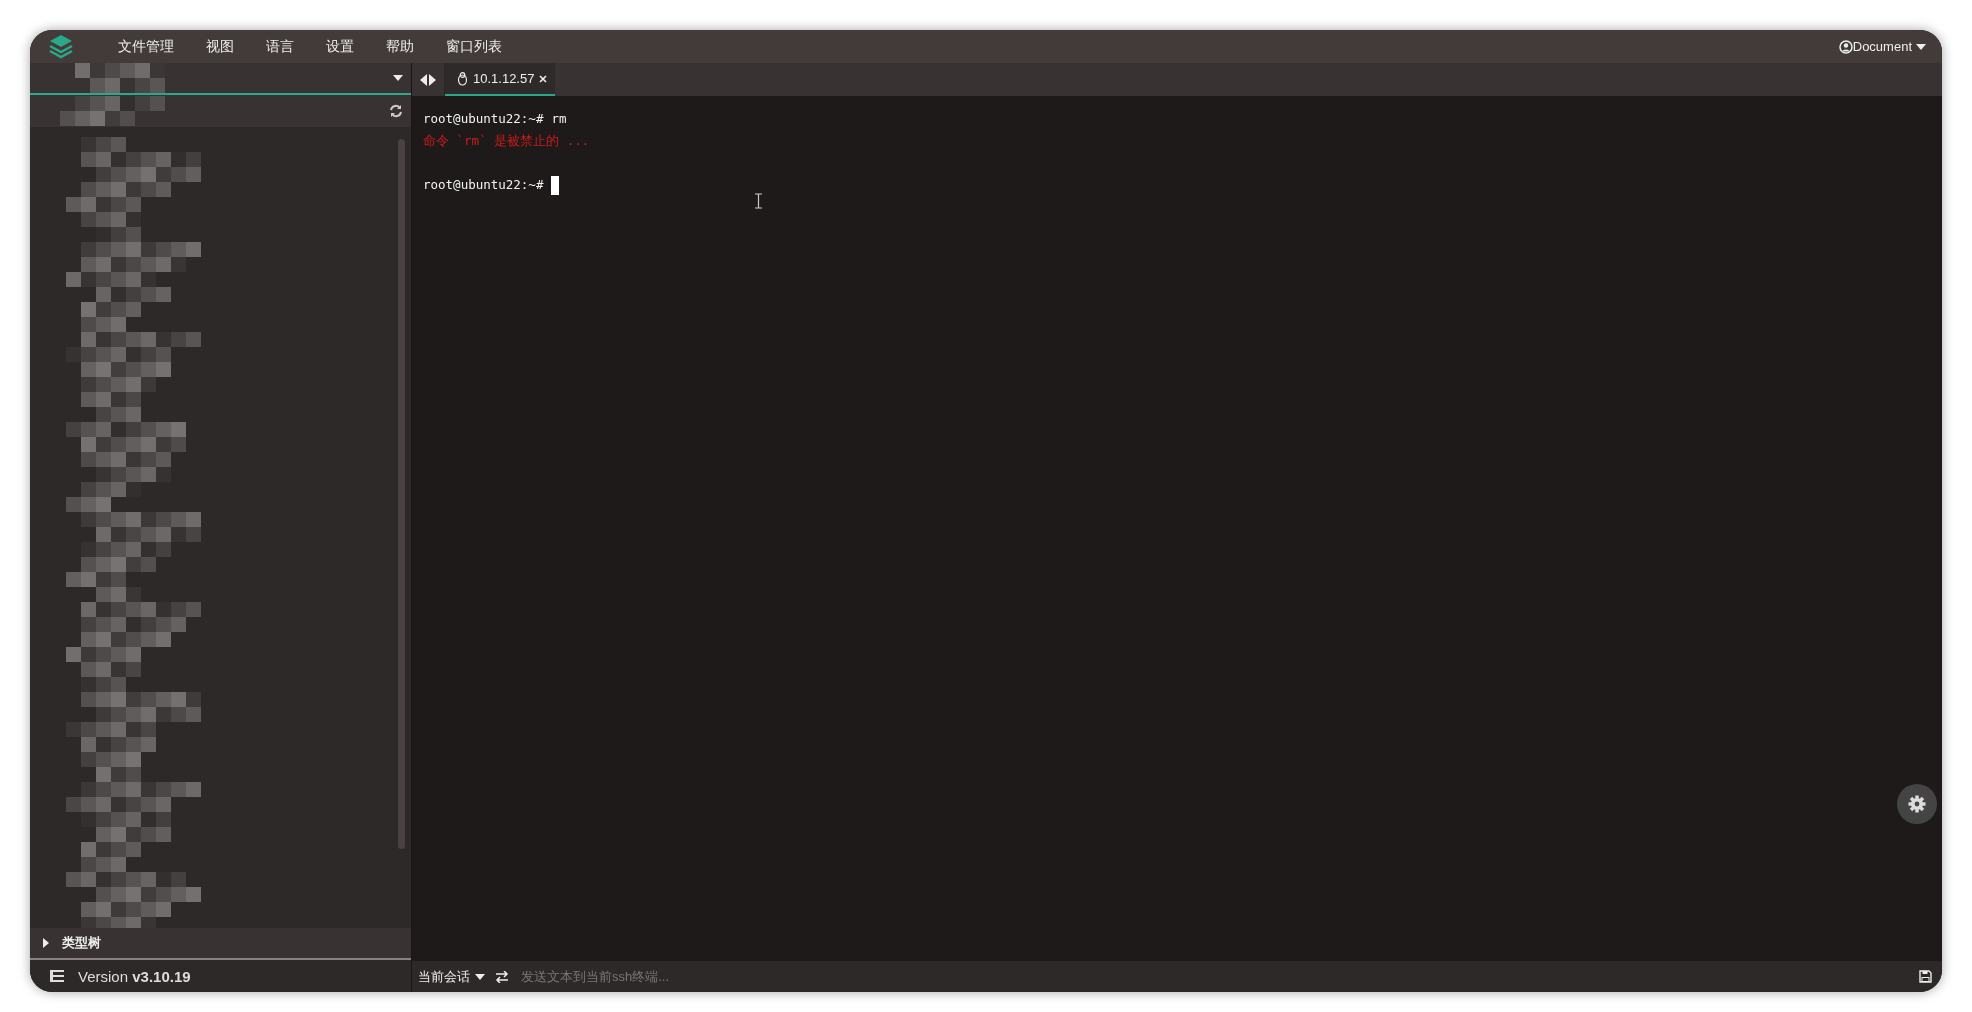 The width and height of the screenshot is (1972, 1012). What do you see at coordinates (280, 46) in the screenshot?
I see `menu-item: 语言` at bounding box center [280, 46].